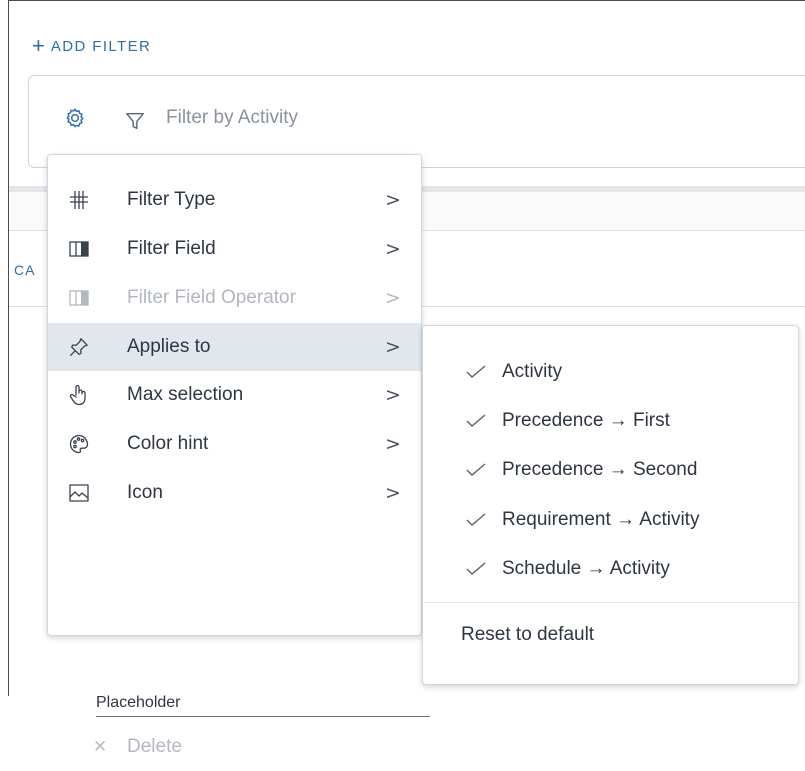 The height and width of the screenshot is (771, 805). Describe the element at coordinates (232, 118) in the screenshot. I see `filter-placeholder: Filter by Activity` at that location.